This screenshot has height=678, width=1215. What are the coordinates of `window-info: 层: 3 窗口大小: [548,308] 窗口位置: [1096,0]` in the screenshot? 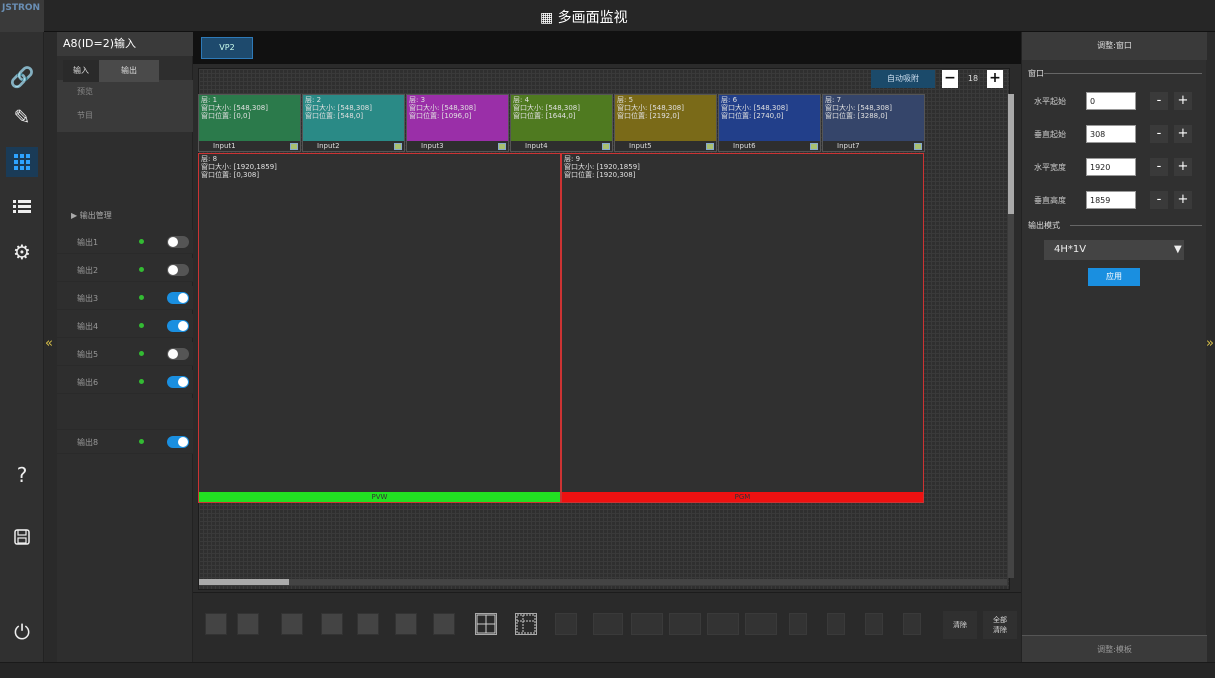 It's located at (442, 108).